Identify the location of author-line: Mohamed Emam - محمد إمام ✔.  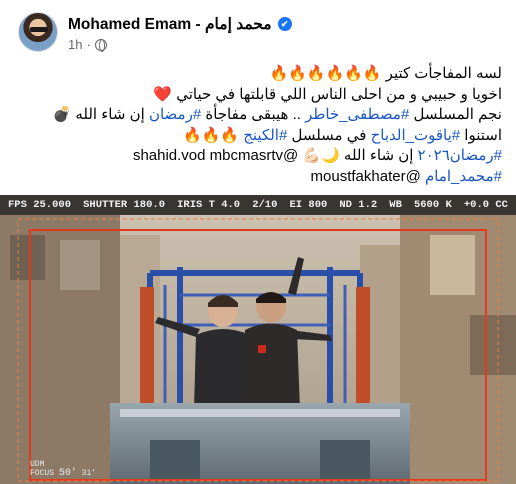
(180, 24).